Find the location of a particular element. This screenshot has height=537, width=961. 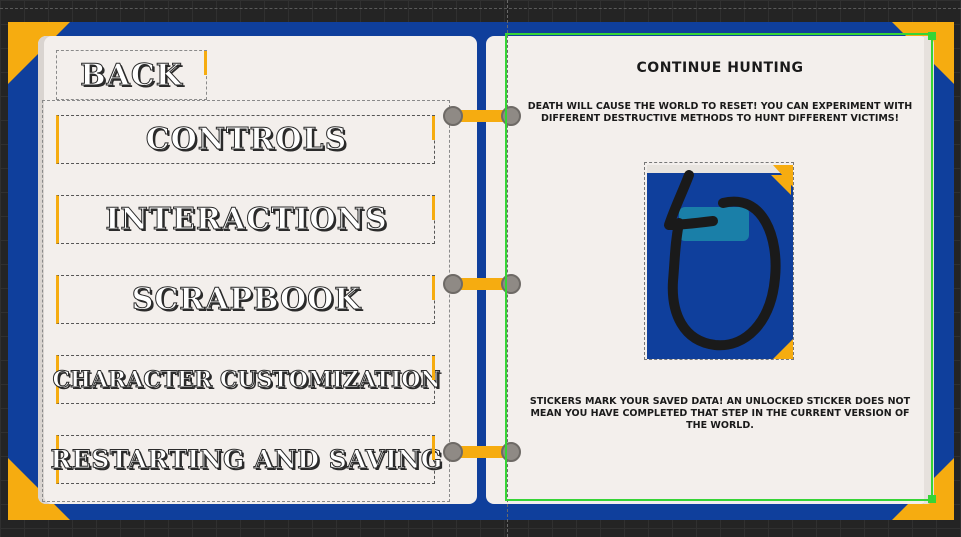

editor-guide-horizontal is located at coordinates (480, 8).